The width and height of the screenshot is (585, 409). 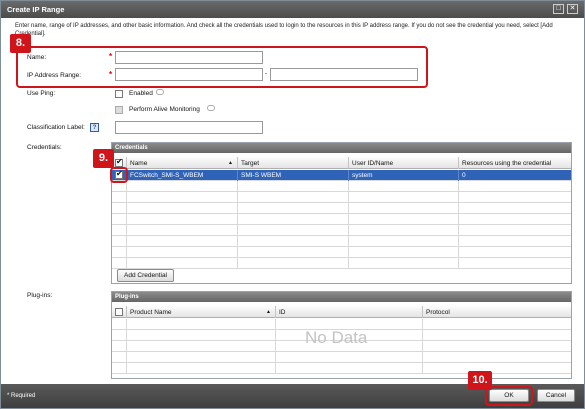 What do you see at coordinates (36, 9) in the screenshot?
I see `dialog-title: Create IP Range` at bounding box center [36, 9].